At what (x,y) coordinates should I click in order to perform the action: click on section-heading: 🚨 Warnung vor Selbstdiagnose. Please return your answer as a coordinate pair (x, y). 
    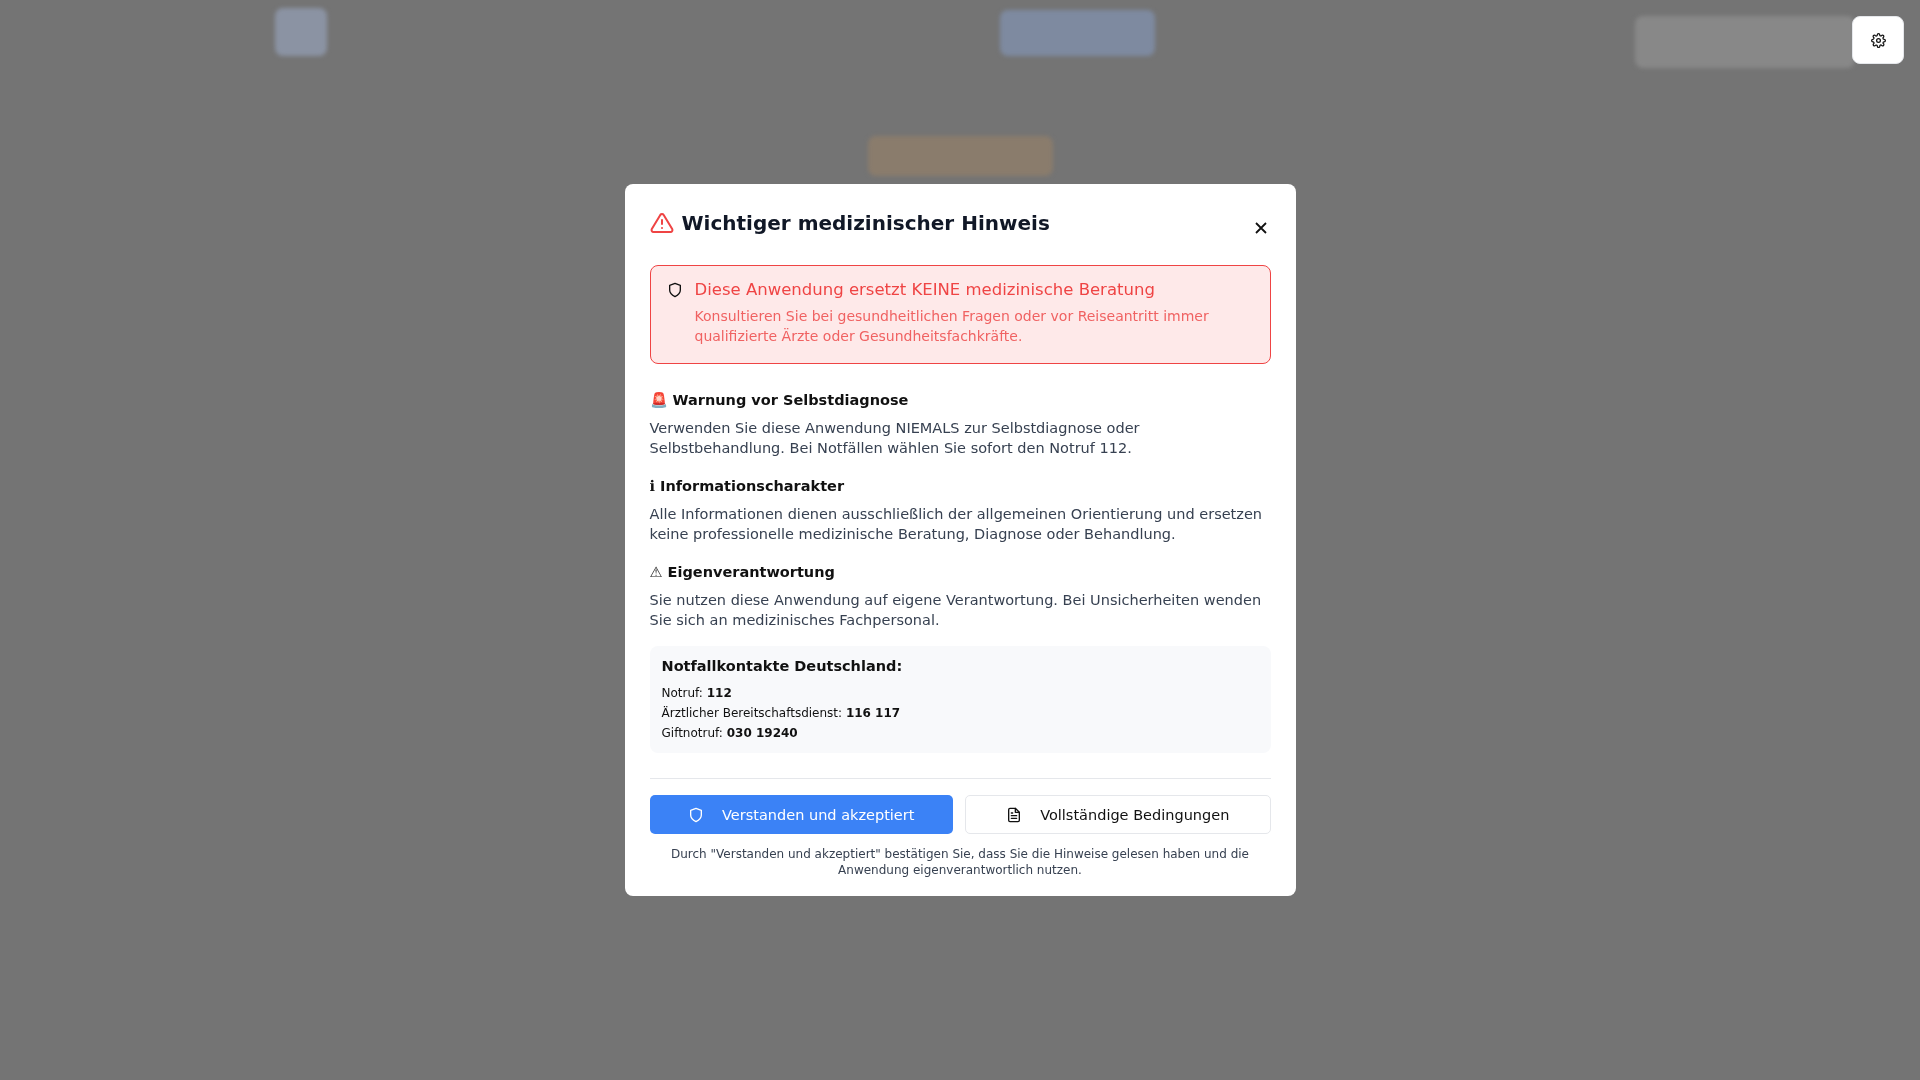
    Looking at the image, I should click on (779, 400).